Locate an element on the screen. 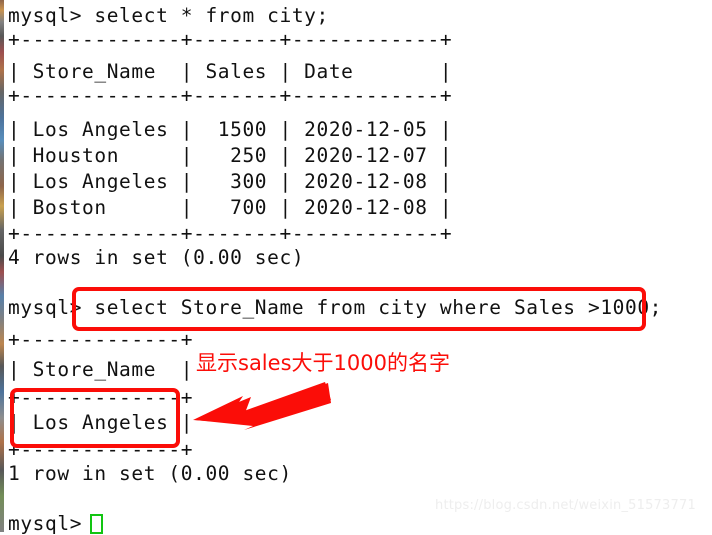  table-row: | Los Angeles | is located at coordinates (101, 422).